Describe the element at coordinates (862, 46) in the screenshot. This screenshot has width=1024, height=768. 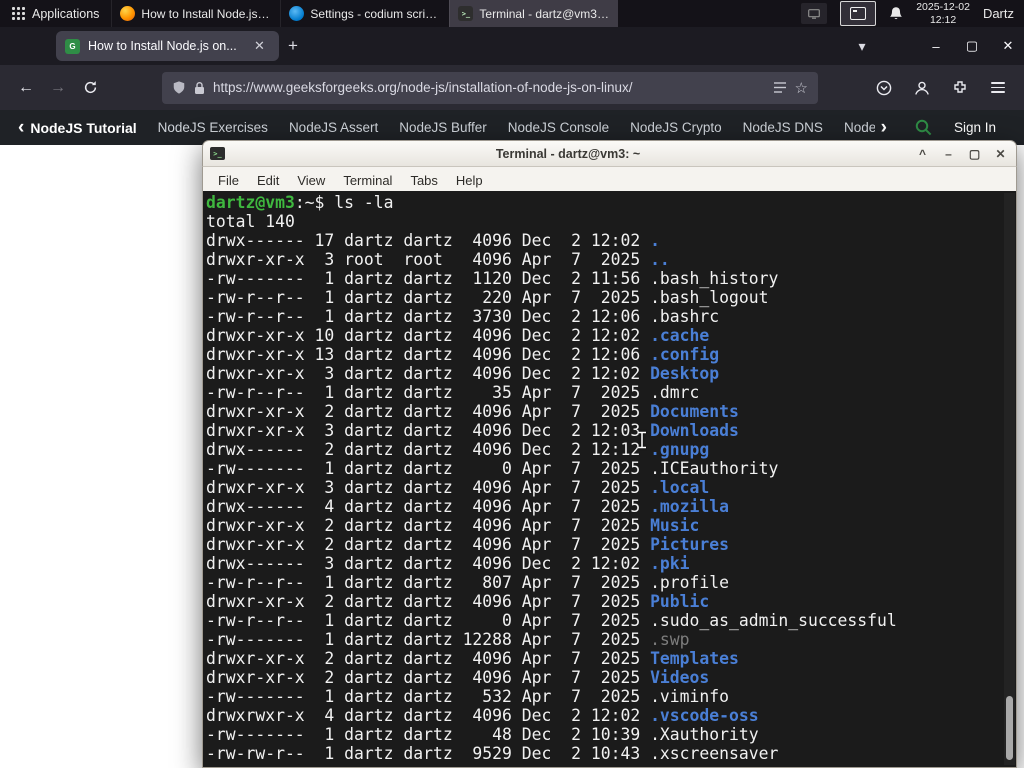
I see `list-all-tabs-icon: ▾` at that location.